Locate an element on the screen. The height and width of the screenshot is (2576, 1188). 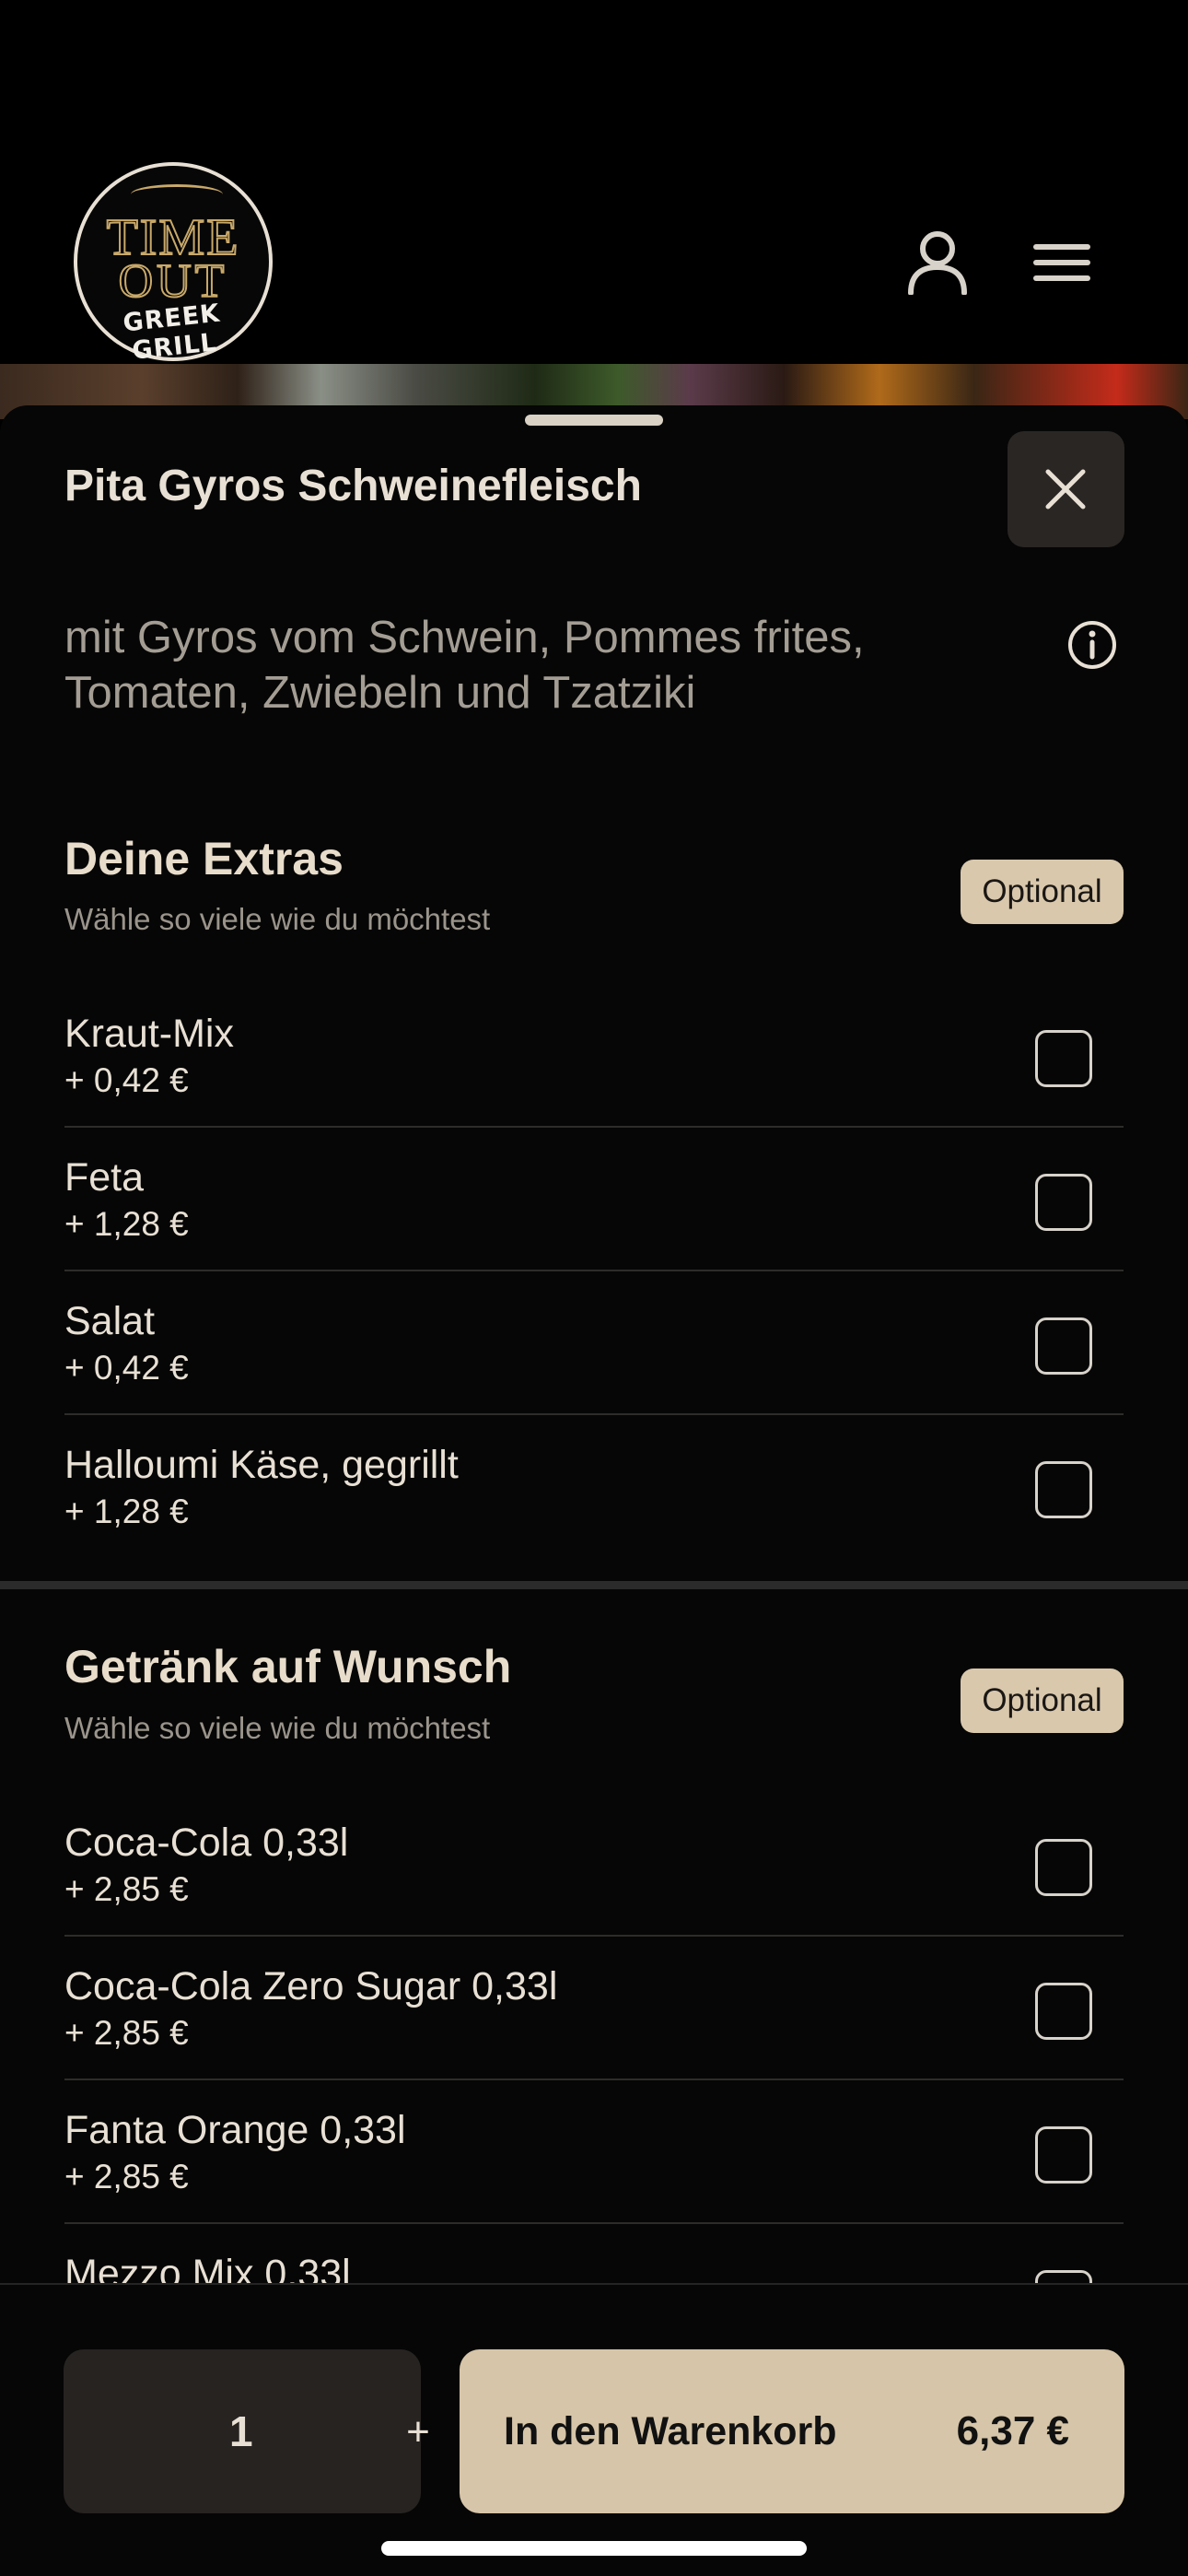
close-button is located at coordinates (1065, 489).